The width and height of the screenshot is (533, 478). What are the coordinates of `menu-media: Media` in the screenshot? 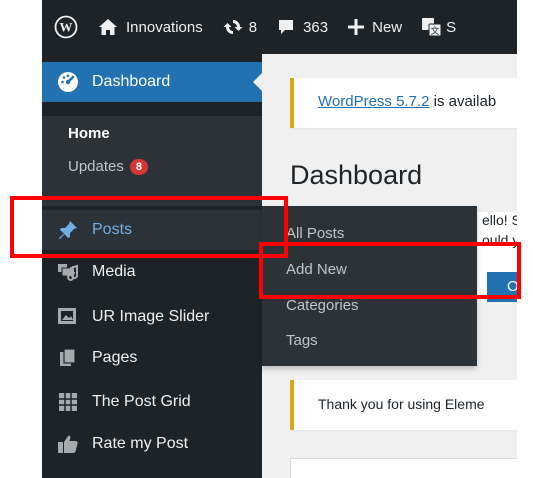 It's located at (152, 272).